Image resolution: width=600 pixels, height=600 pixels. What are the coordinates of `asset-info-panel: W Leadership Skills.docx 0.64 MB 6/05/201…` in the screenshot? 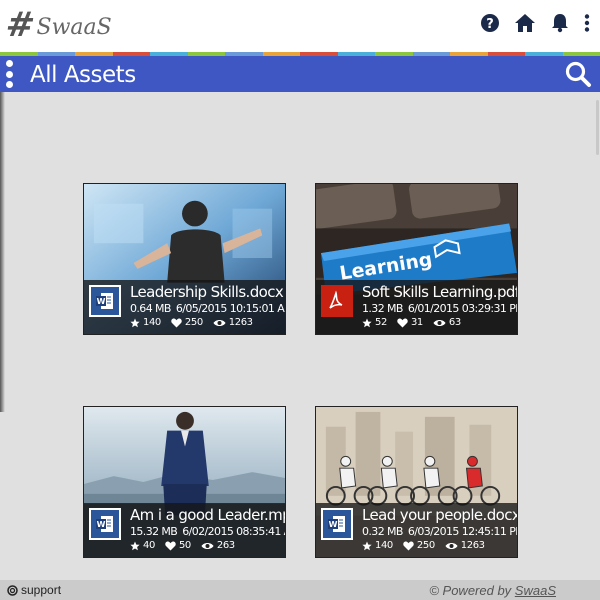 It's located at (184, 307).